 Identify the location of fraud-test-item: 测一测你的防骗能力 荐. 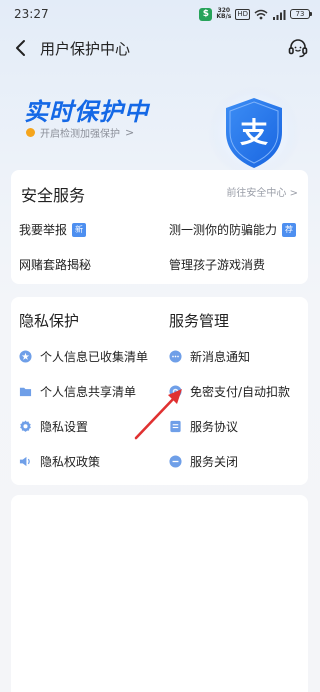
(233, 229).